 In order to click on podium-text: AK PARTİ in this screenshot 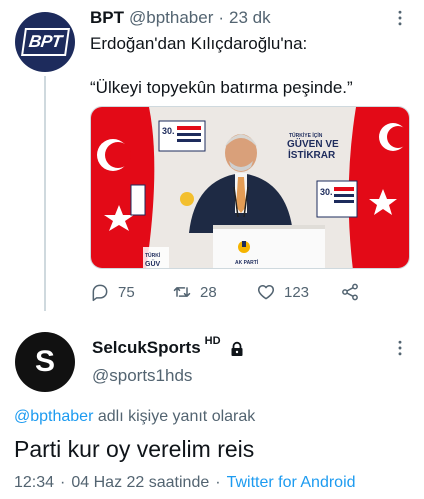, I will do `click(247, 262)`.